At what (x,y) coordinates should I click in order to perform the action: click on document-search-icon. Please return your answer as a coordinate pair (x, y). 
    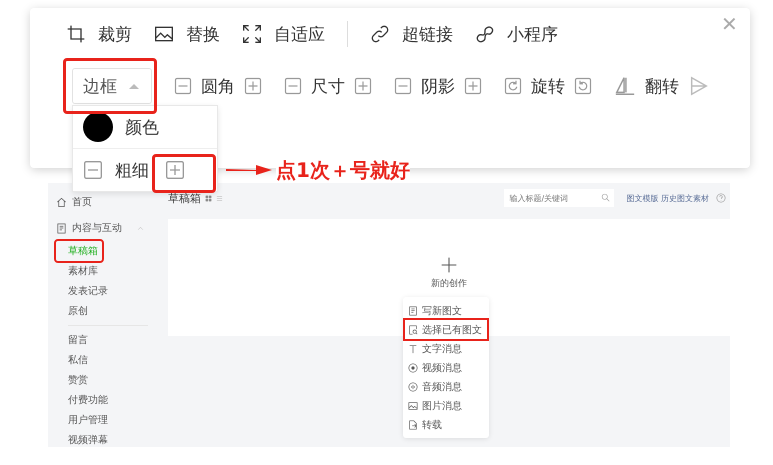
    Looking at the image, I should click on (413, 329).